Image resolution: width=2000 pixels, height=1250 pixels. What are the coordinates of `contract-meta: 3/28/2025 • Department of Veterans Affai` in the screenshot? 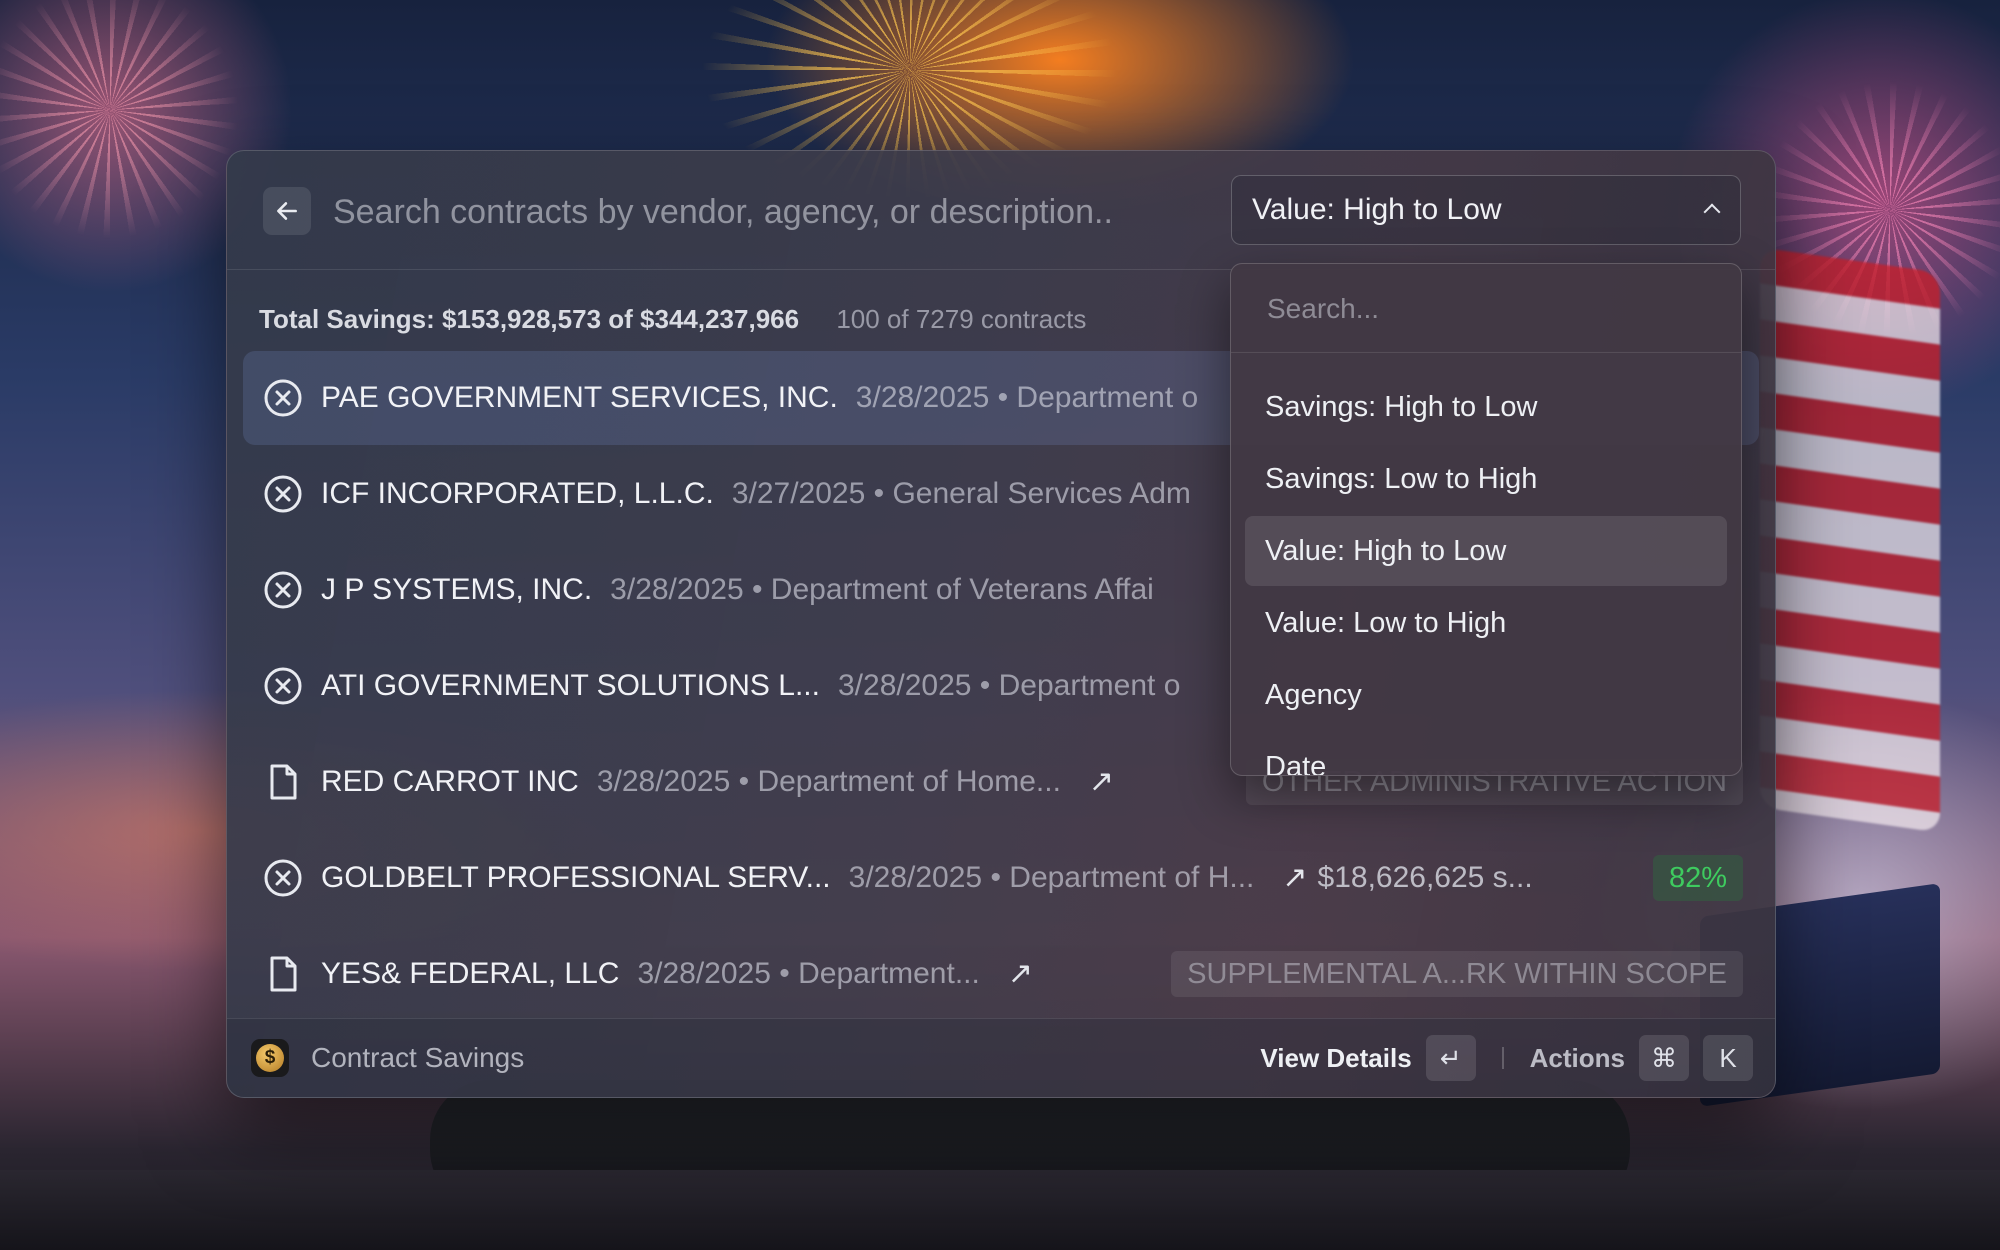 It's located at (882, 589).